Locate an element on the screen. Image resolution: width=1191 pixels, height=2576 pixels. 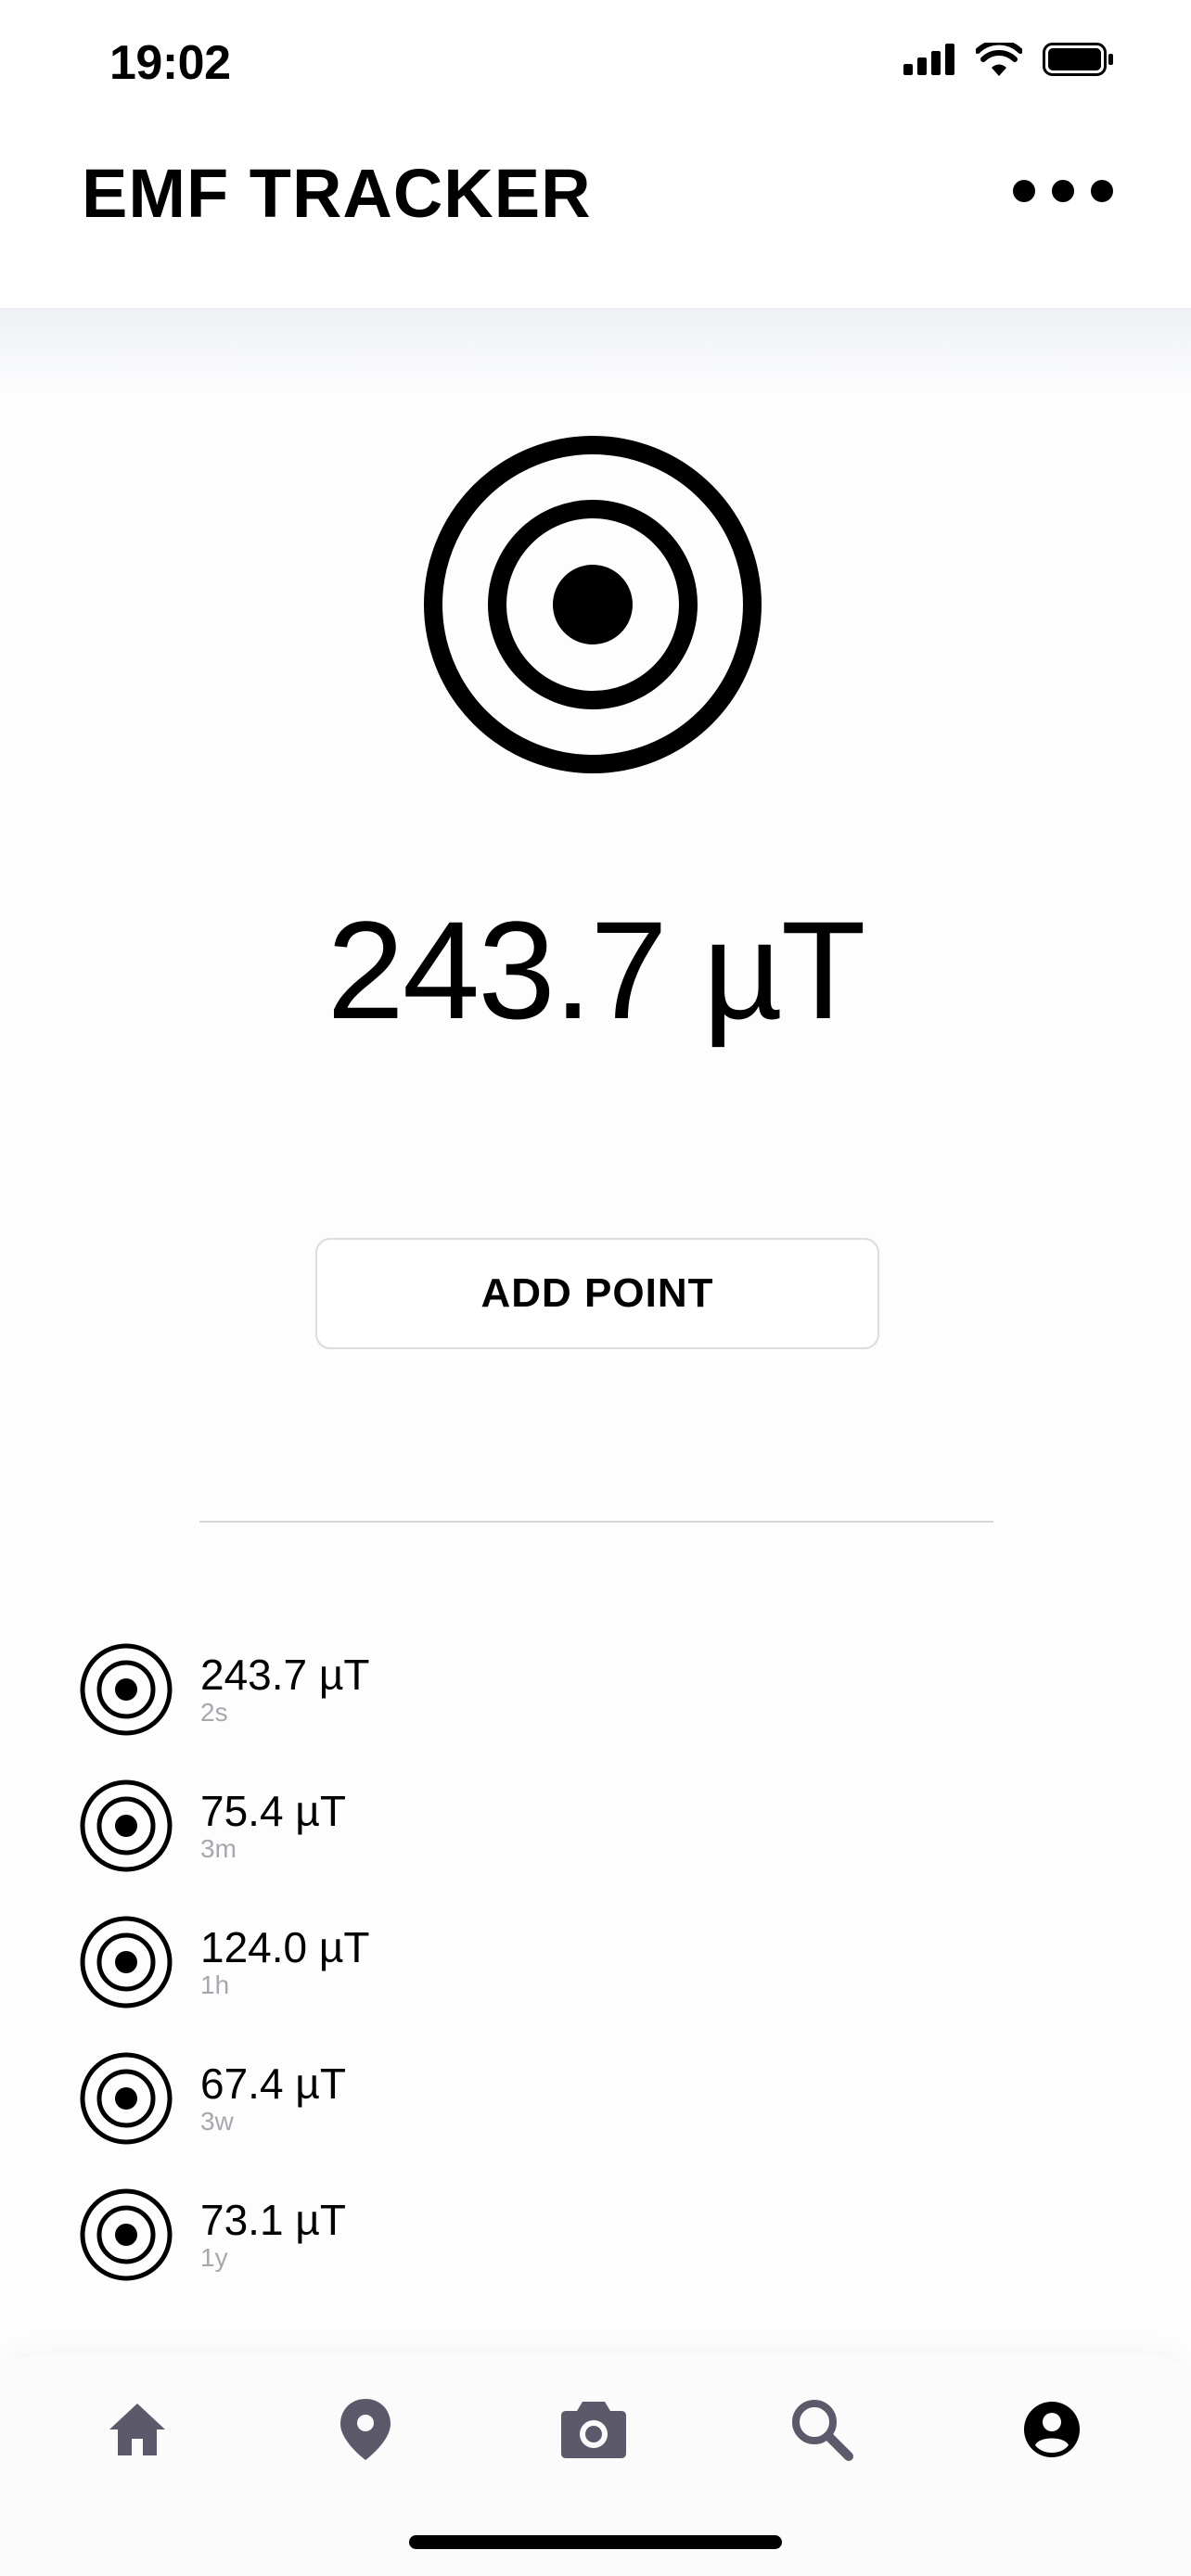
reading-value: 67.4 µT is located at coordinates (273, 2084).